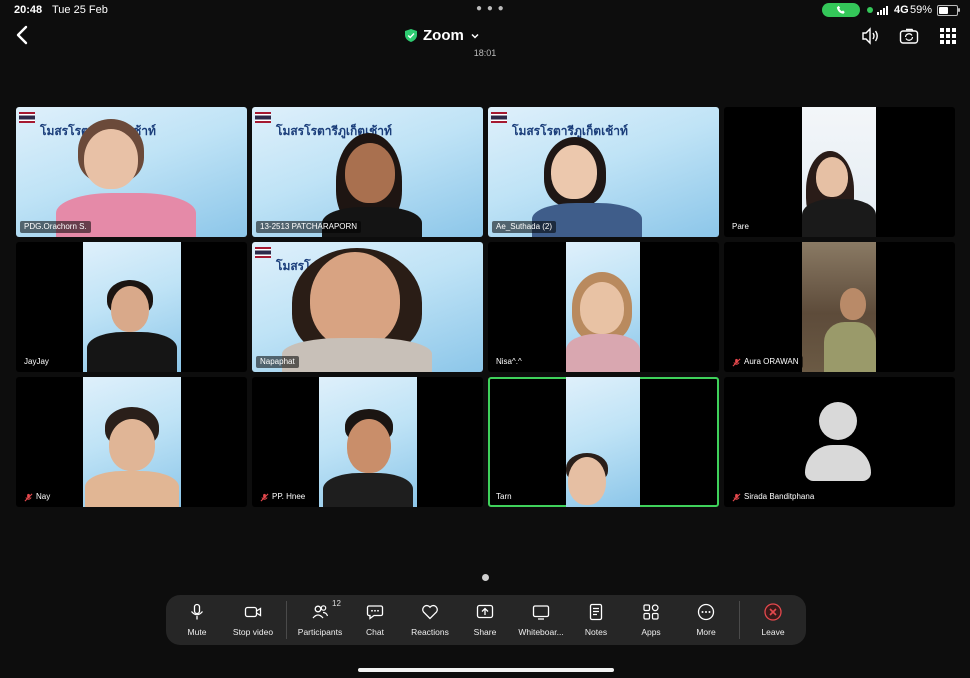 This screenshot has width=970, height=678. What do you see at coordinates (948, 36) in the screenshot?
I see `grid-icon` at bounding box center [948, 36].